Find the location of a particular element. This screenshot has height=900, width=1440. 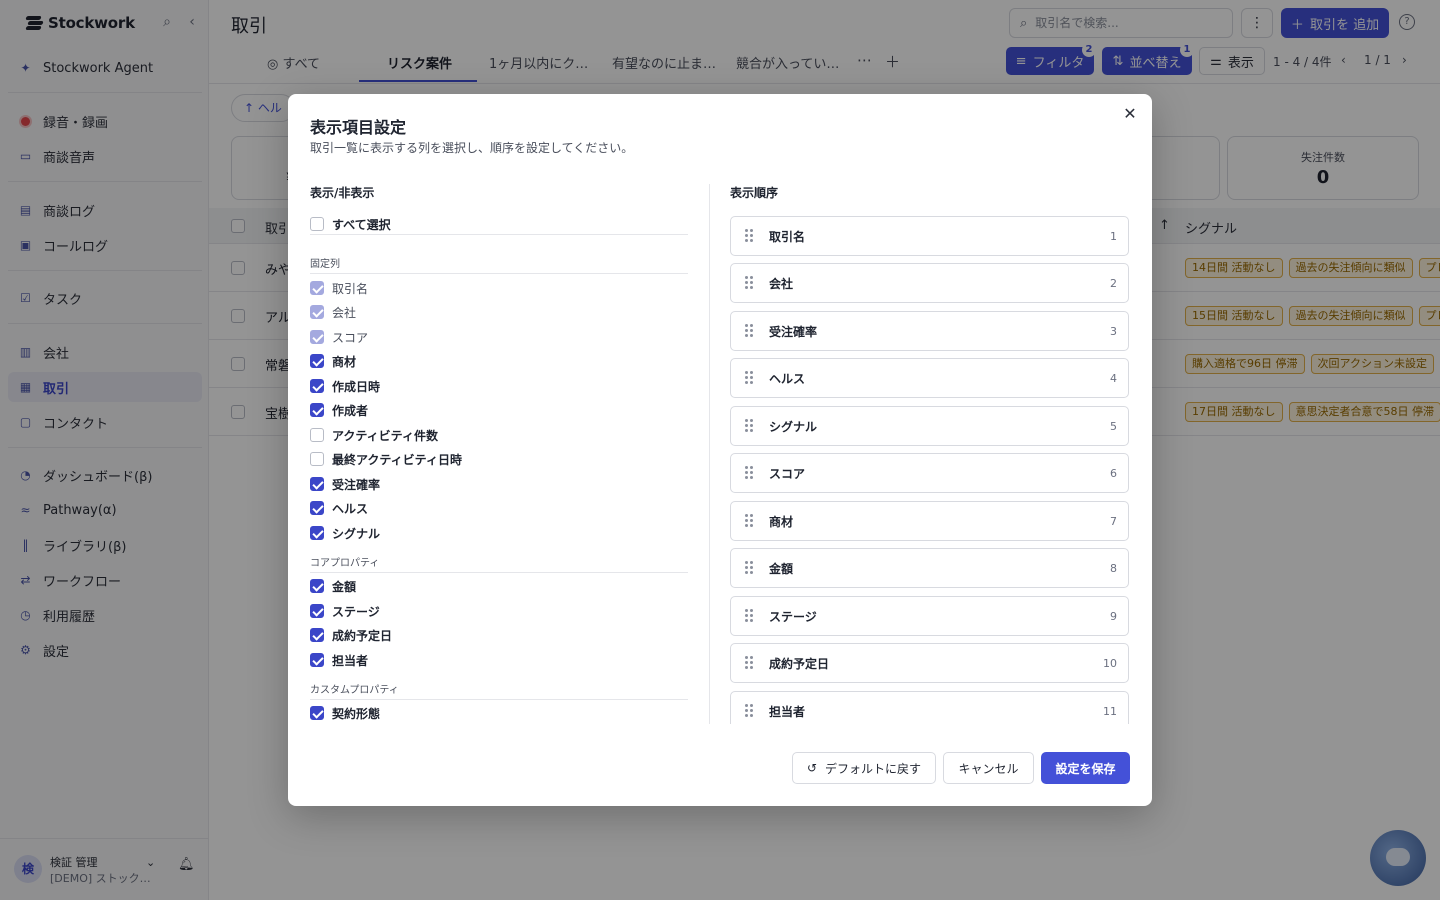

save-settings-button: 設定を保存 is located at coordinates (1085, 768).